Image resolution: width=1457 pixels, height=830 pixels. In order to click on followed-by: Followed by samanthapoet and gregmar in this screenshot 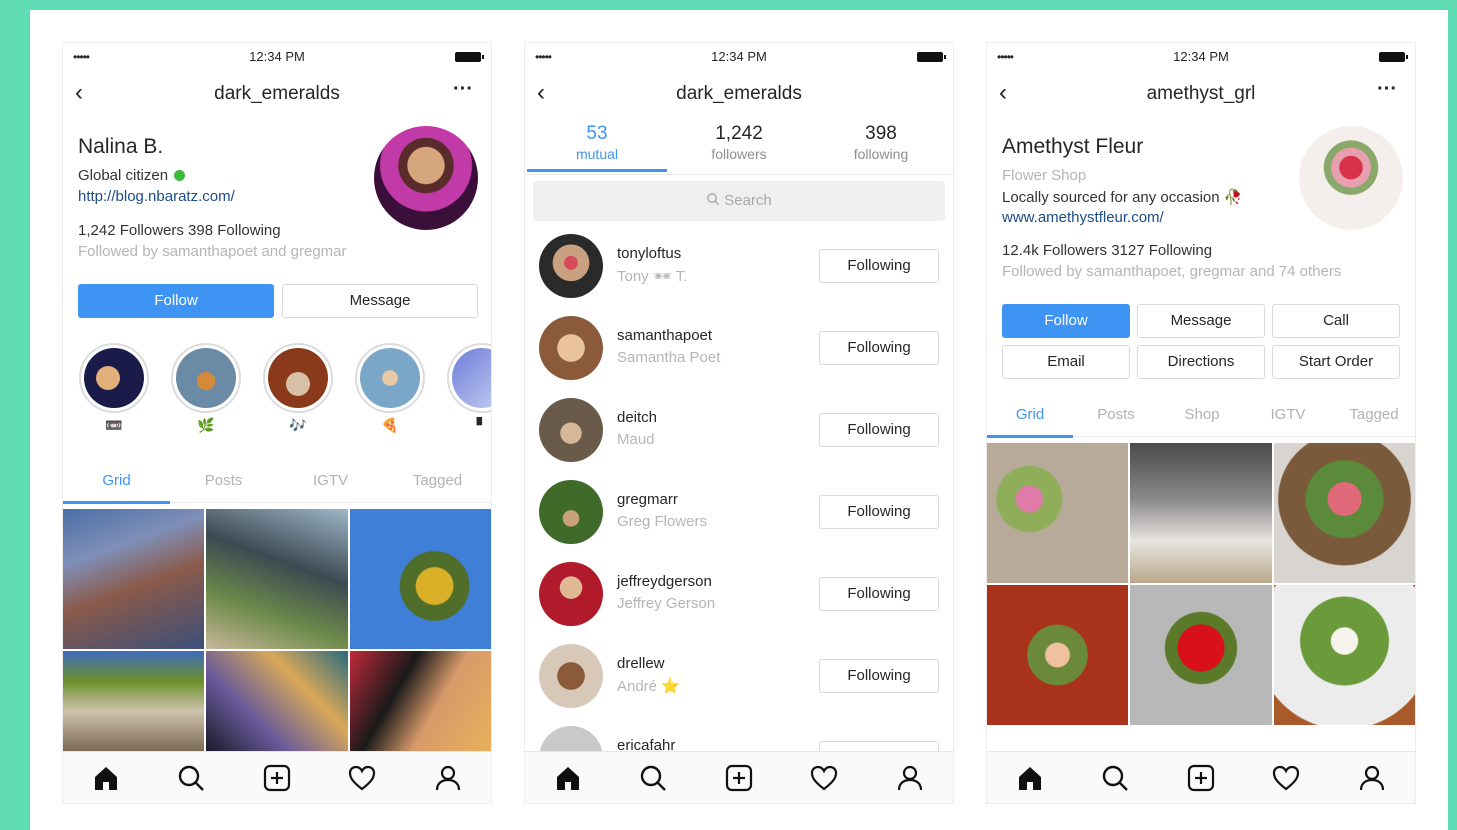, I will do `click(212, 251)`.